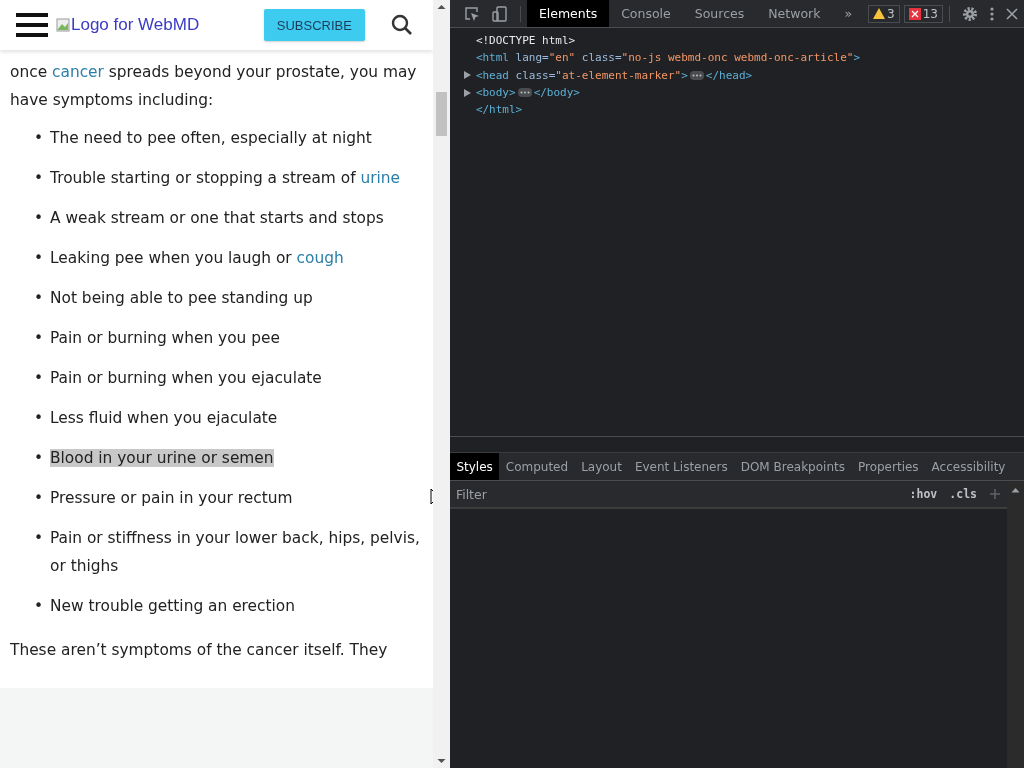 Image resolution: width=1024 pixels, height=768 pixels. I want to click on filter-field: Filter :hov .cls, so click(728, 495).